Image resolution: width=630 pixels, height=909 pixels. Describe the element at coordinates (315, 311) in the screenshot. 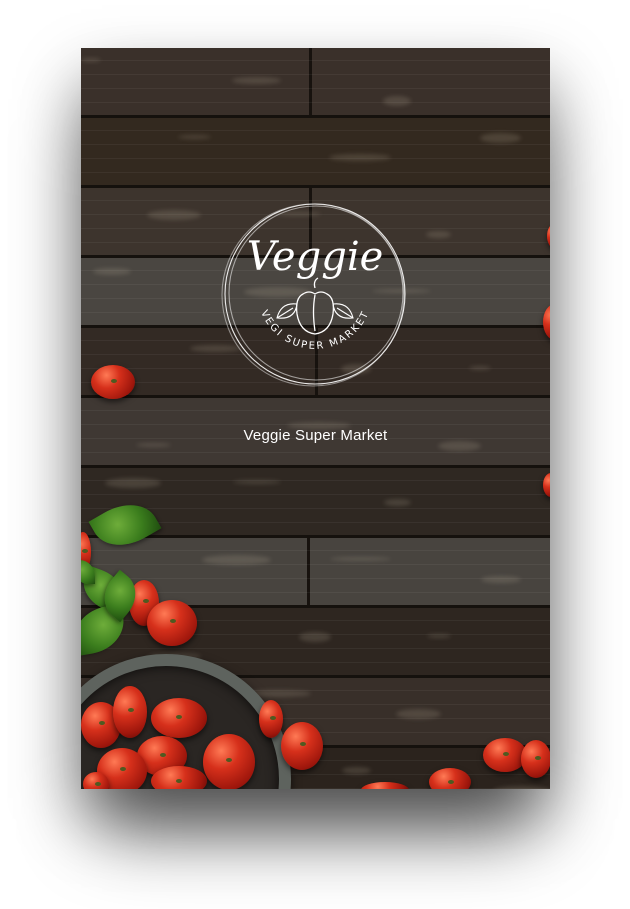

I see `leaf-icon` at that location.